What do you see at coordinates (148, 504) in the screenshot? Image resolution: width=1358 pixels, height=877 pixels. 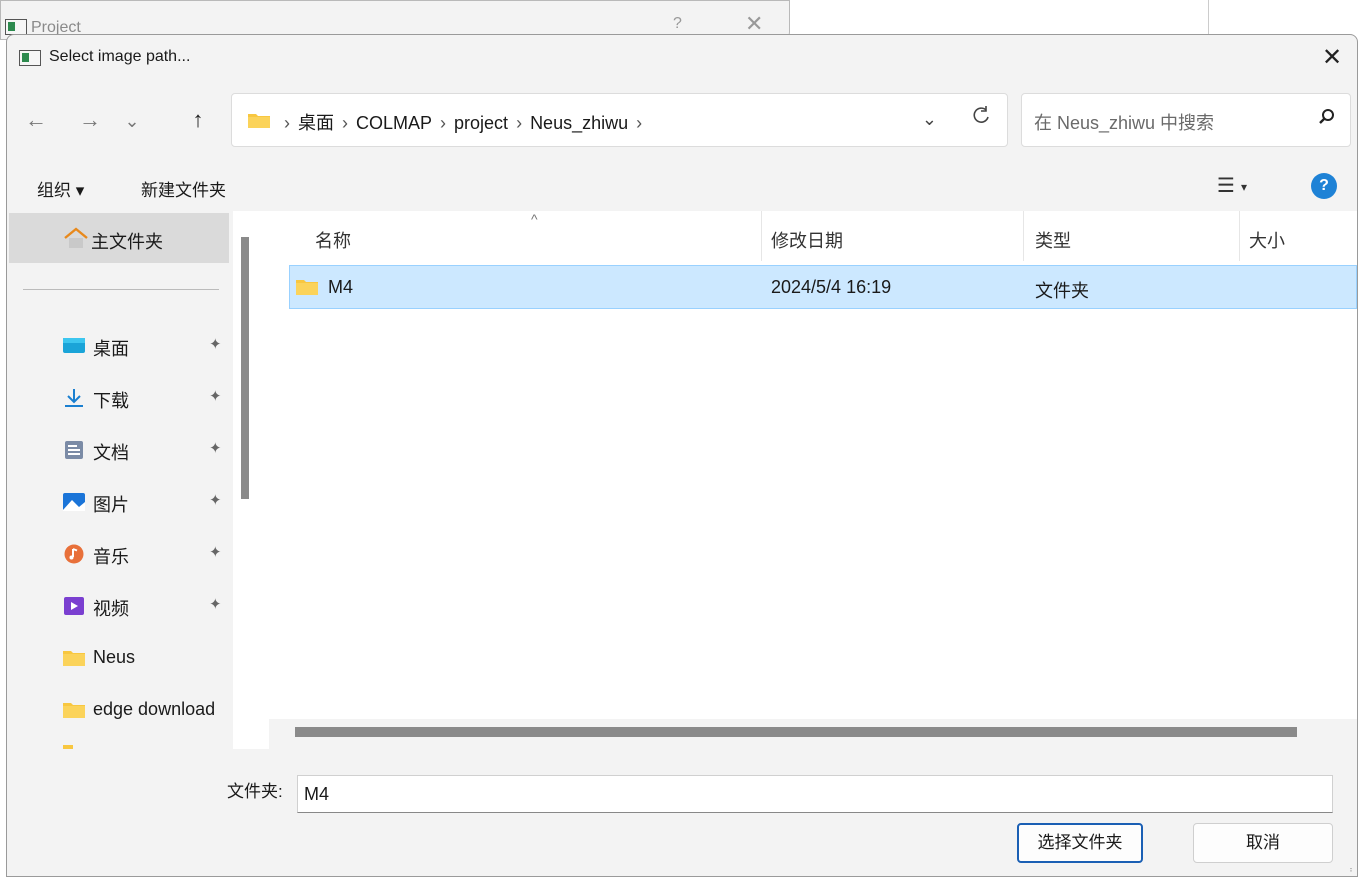 I see `sidebar-item-pictures: 图片 ✦` at bounding box center [148, 504].